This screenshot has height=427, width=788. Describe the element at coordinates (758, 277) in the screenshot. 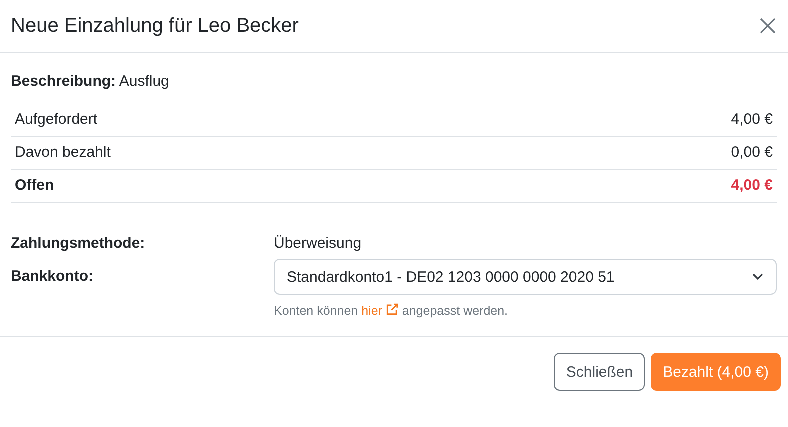

I see `chevron-down-icon` at that location.